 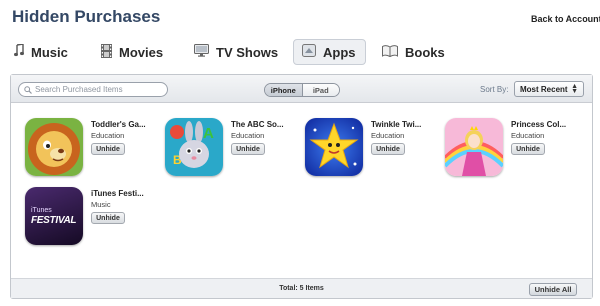 I want to click on page-title: Hidden Purchases, so click(x=86, y=16).